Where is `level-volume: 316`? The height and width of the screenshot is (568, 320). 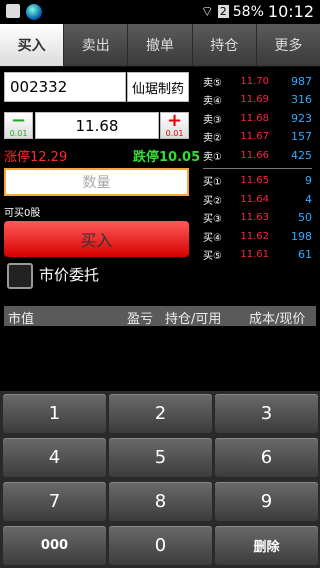
level-volume: 316 is located at coordinates (301, 100).